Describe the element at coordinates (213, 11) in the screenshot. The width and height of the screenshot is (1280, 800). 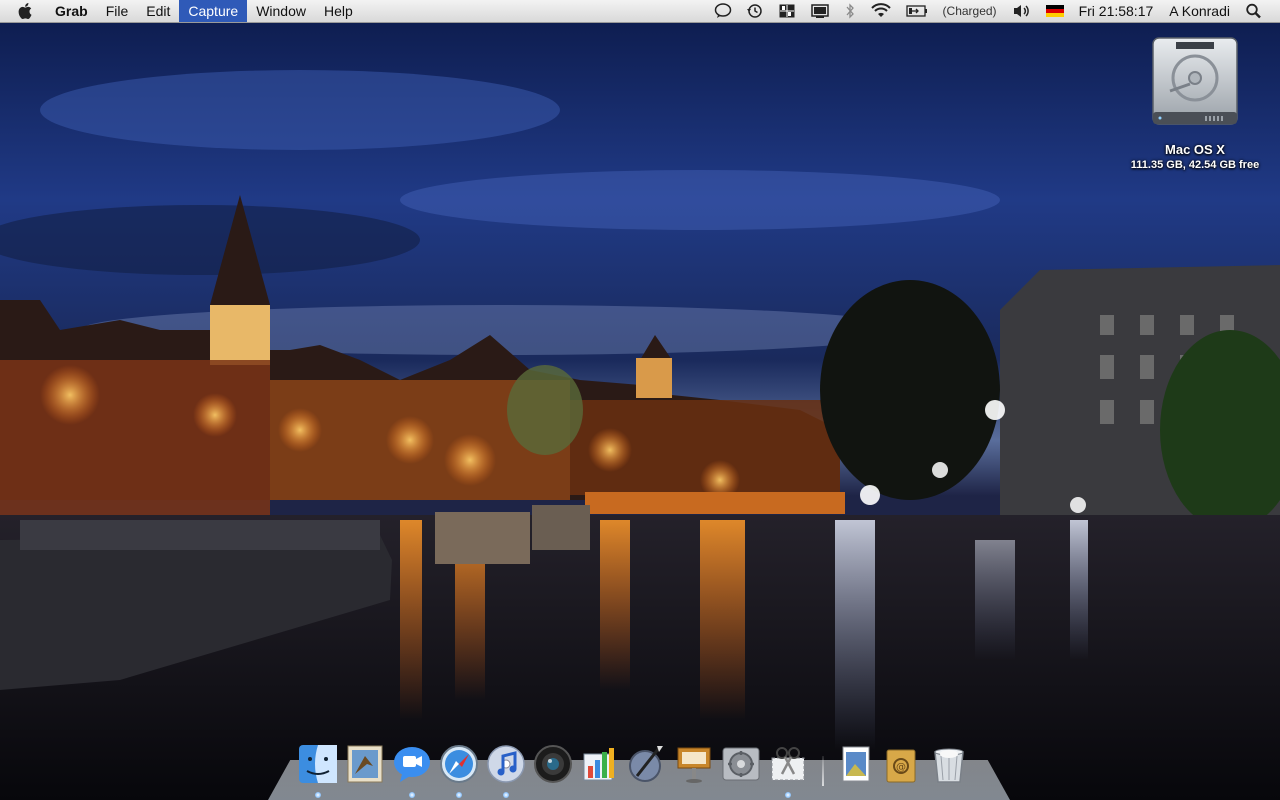
I see `menu-capture: Capture` at that location.